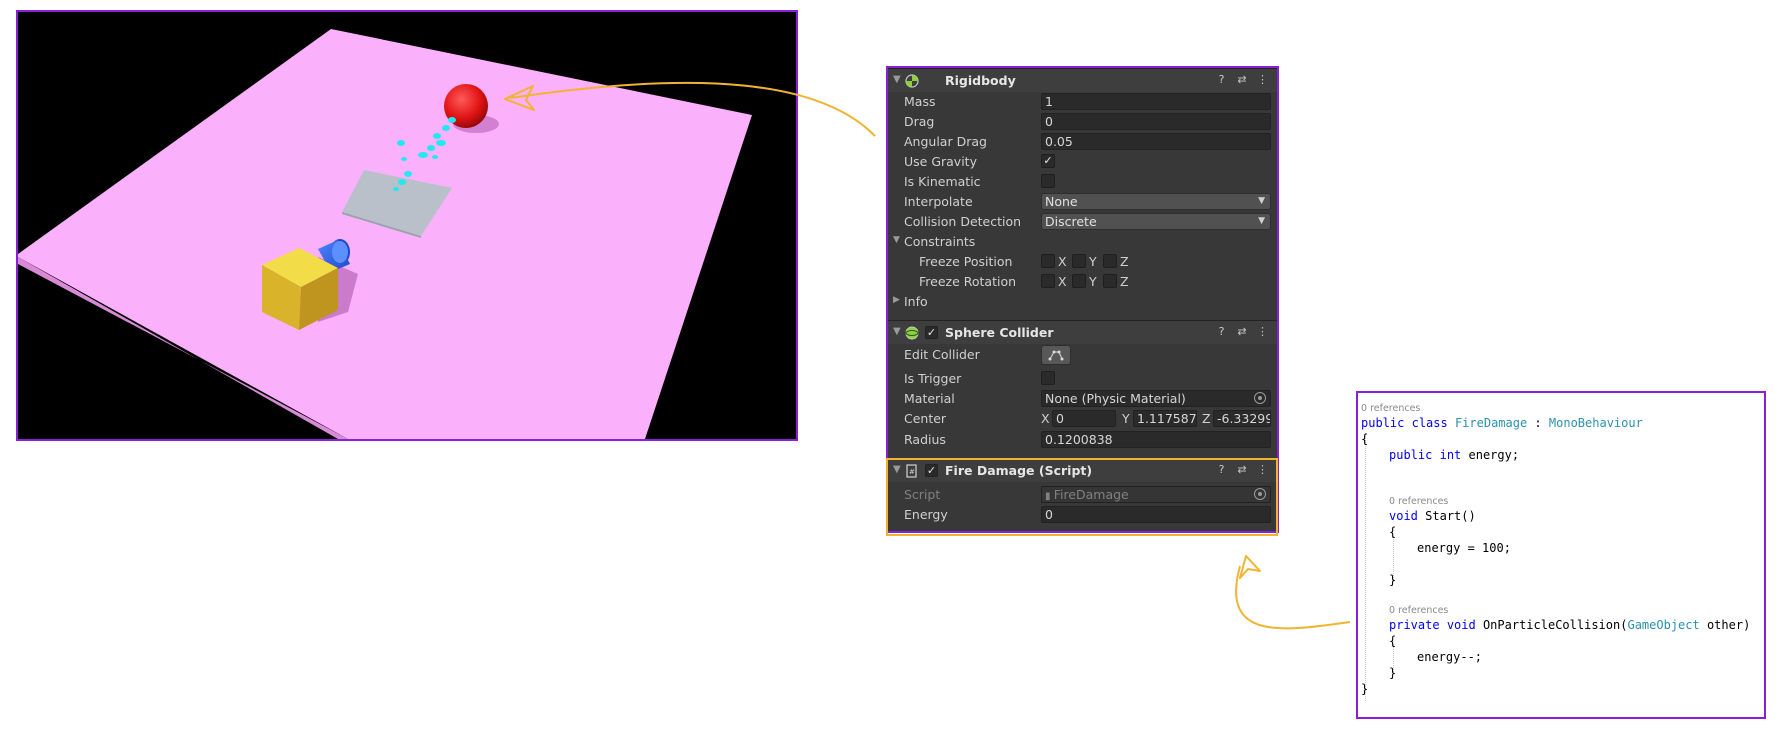 This screenshot has height=732, width=1789. What do you see at coordinates (1062, 261) in the screenshot?
I see `axis-x-label: X` at bounding box center [1062, 261].